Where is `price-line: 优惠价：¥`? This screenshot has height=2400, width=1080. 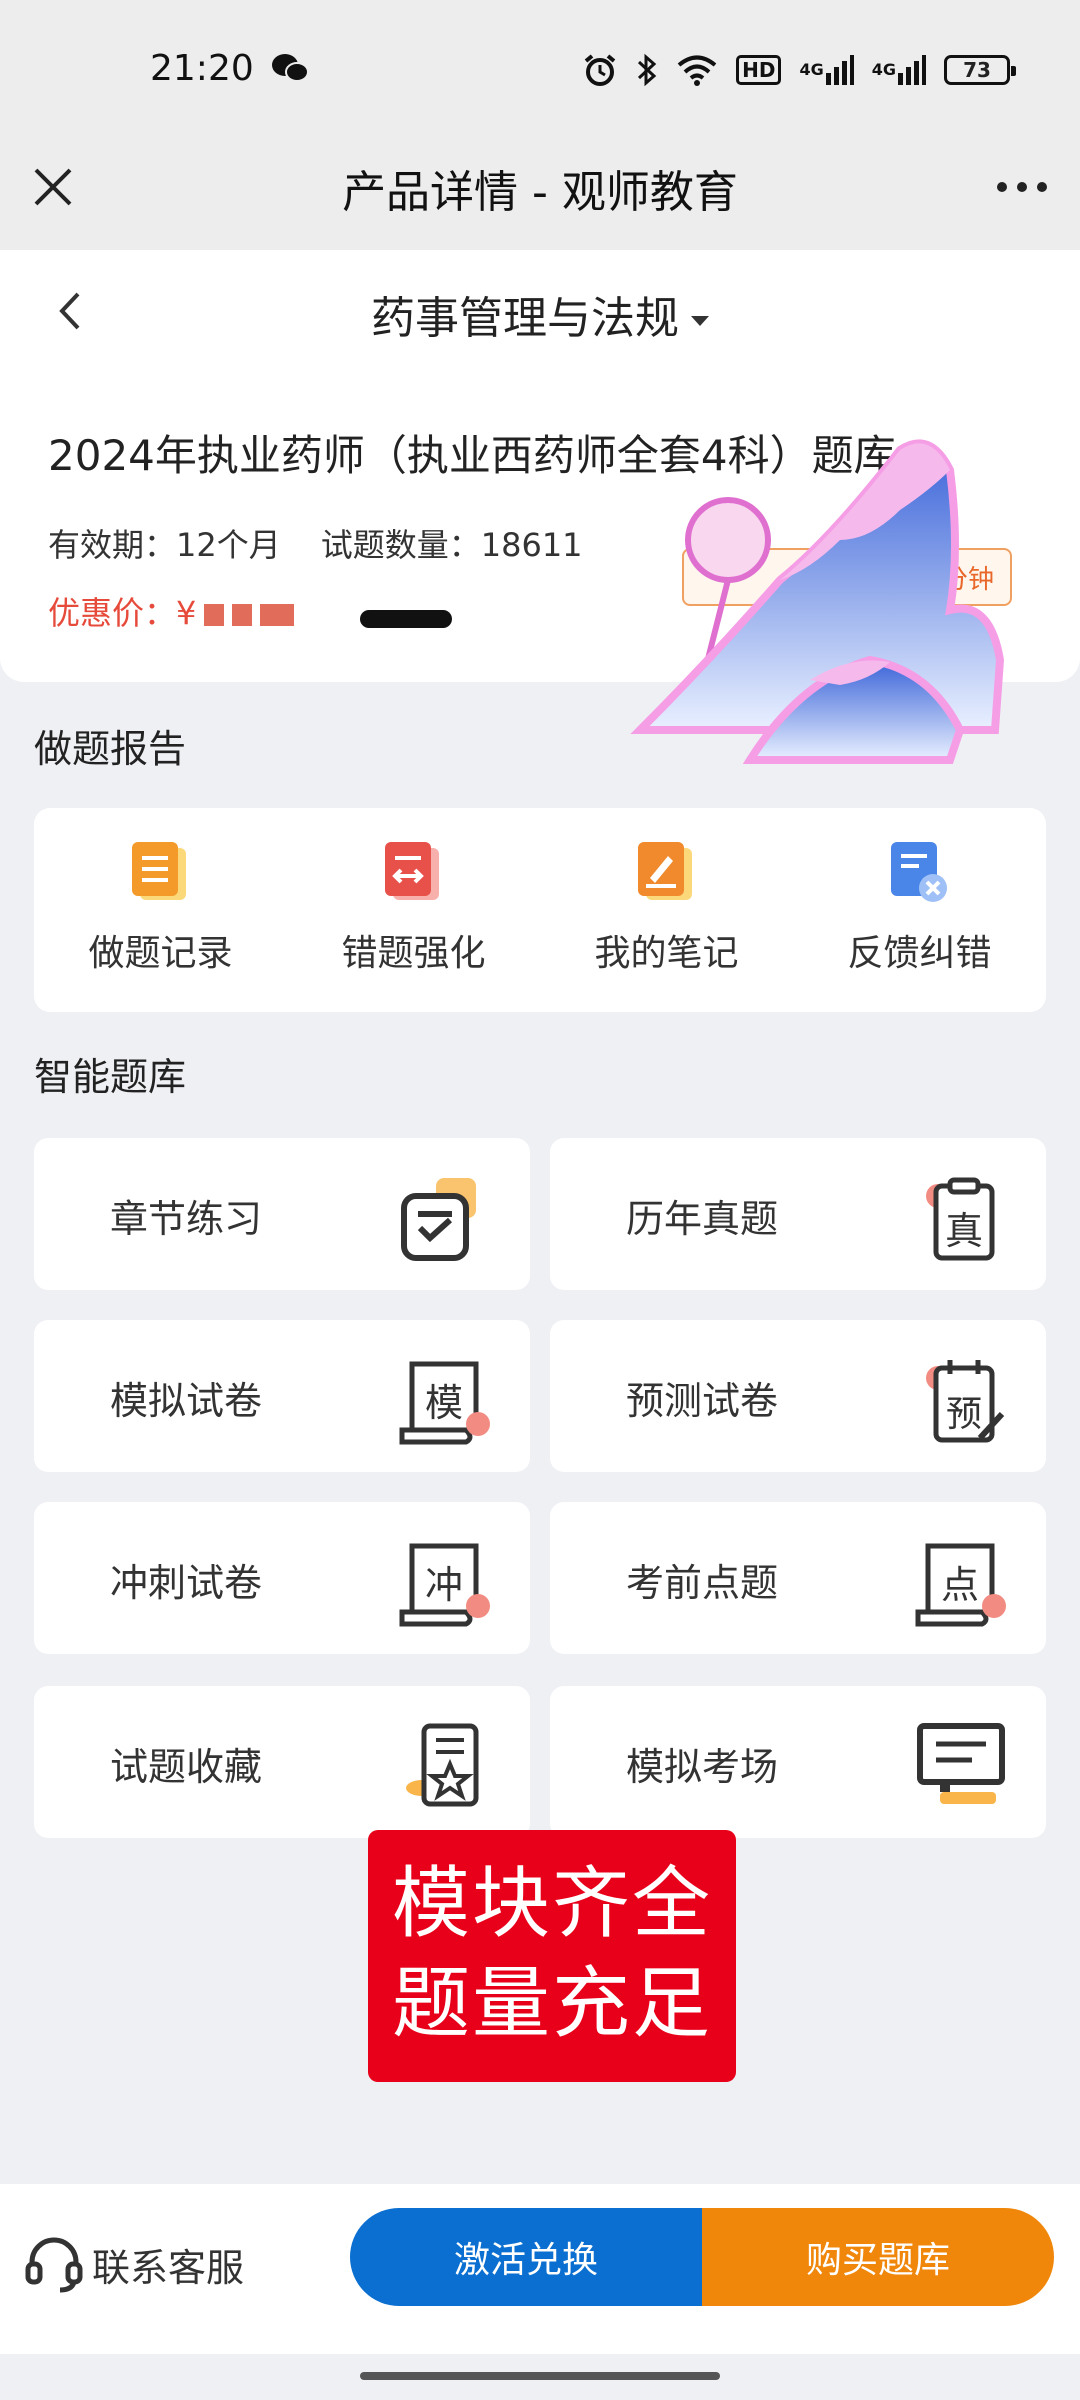 price-line: 优惠价：¥ is located at coordinates (171, 611).